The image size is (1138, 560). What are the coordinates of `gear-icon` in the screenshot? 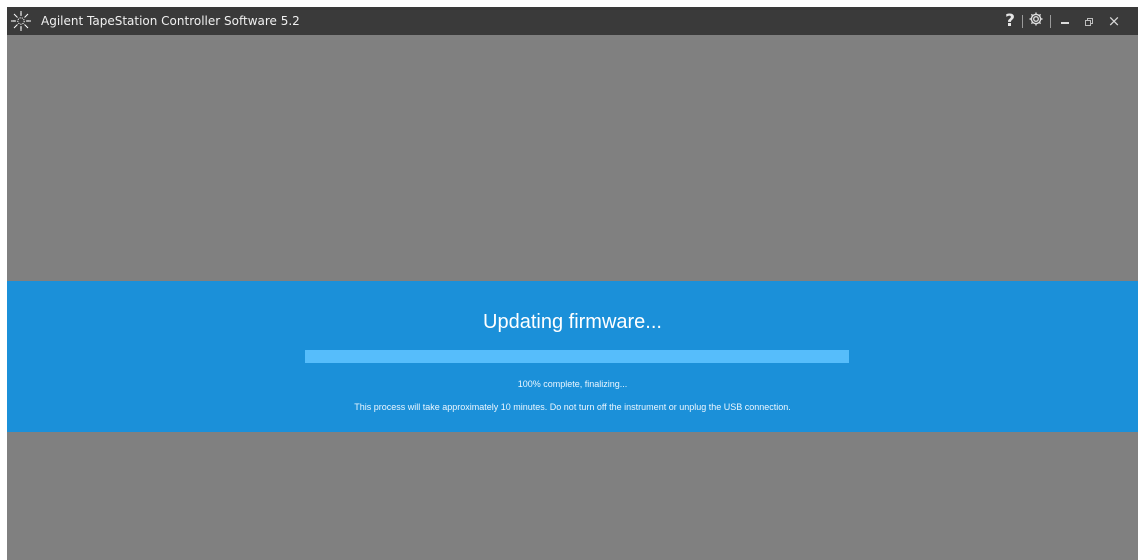 It's located at (1036, 21).